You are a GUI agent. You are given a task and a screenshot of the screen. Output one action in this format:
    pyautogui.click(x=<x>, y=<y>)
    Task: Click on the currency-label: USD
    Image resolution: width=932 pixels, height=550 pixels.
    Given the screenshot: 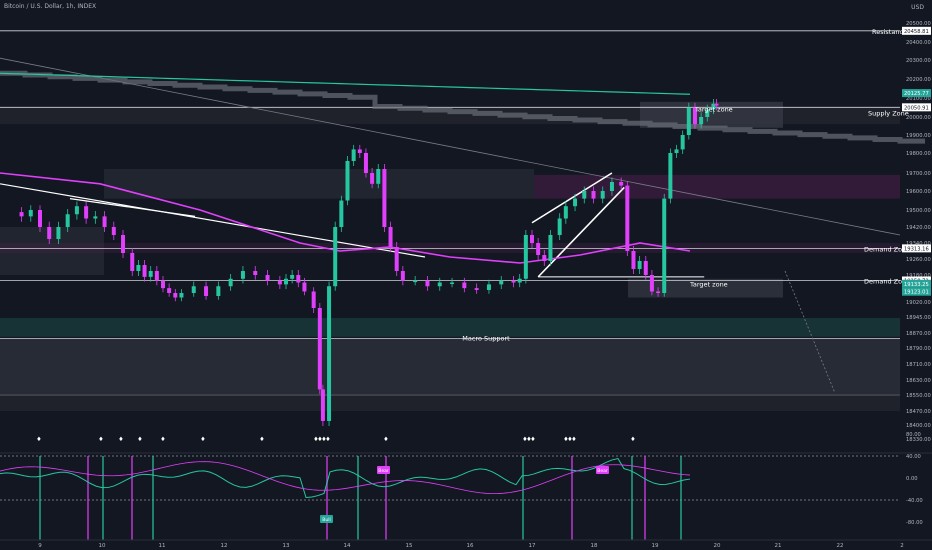 What is the action you would take?
    pyautogui.click(x=917, y=7)
    